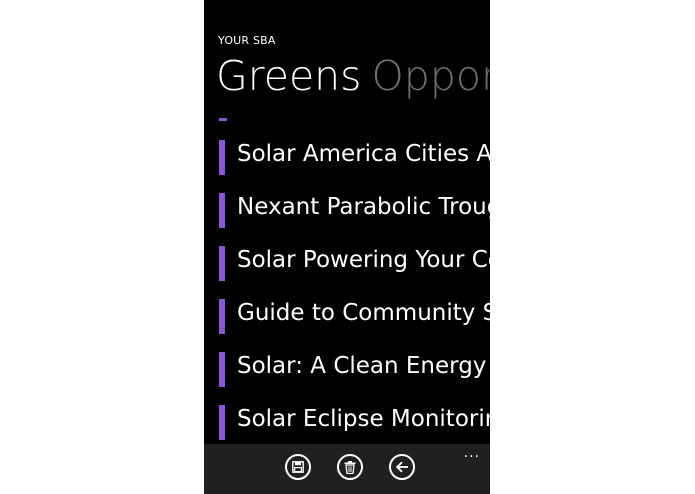 The height and width of the screenshot is (494, 695). What do you see at coordinates (363, 260) in the screenshot?
I see `list-item-label: Solar Powering Your Co` at bounding box center [363, 260].